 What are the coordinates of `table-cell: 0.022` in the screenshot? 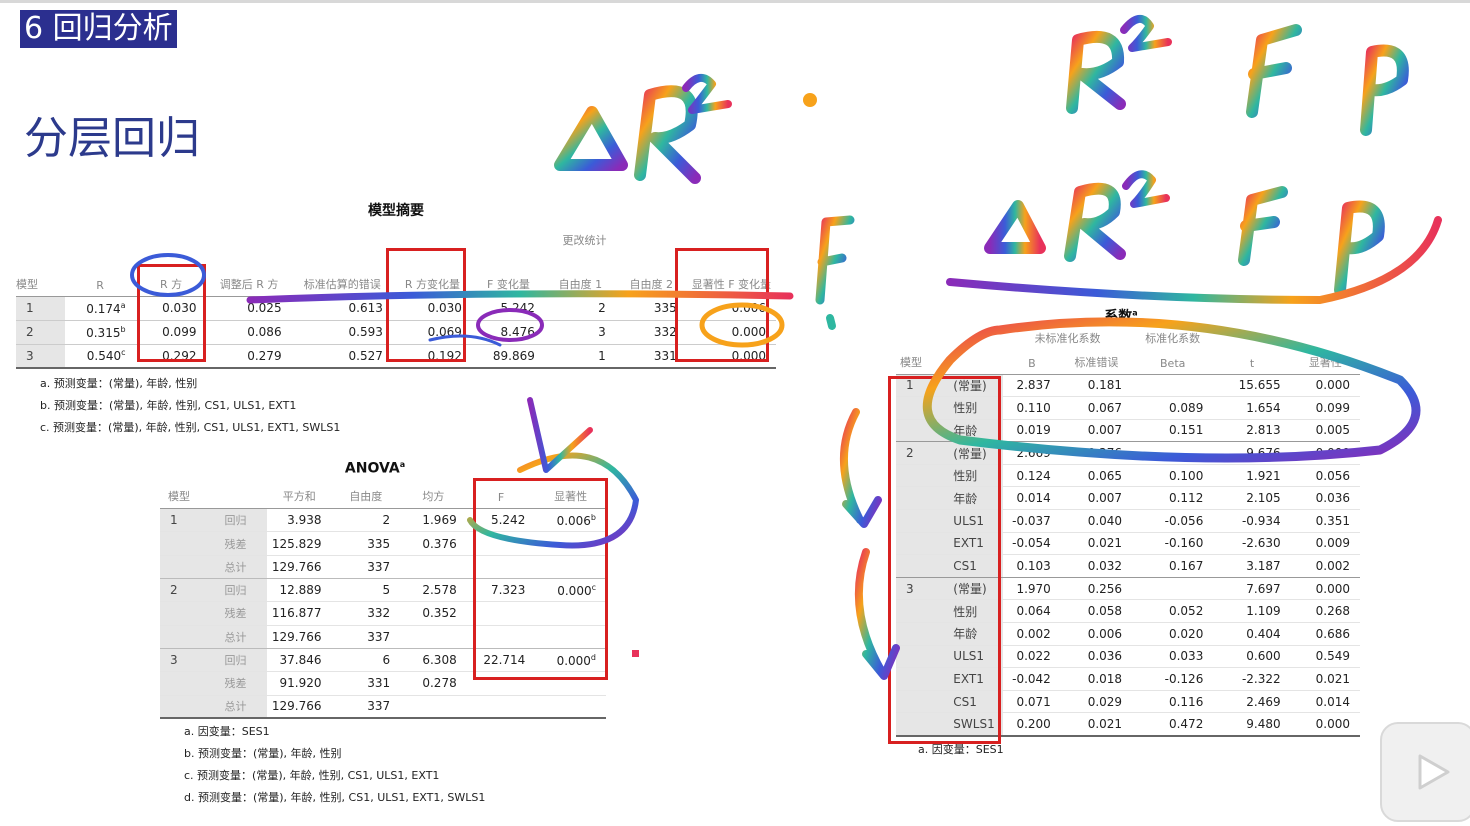 It's located at (1033, 656).